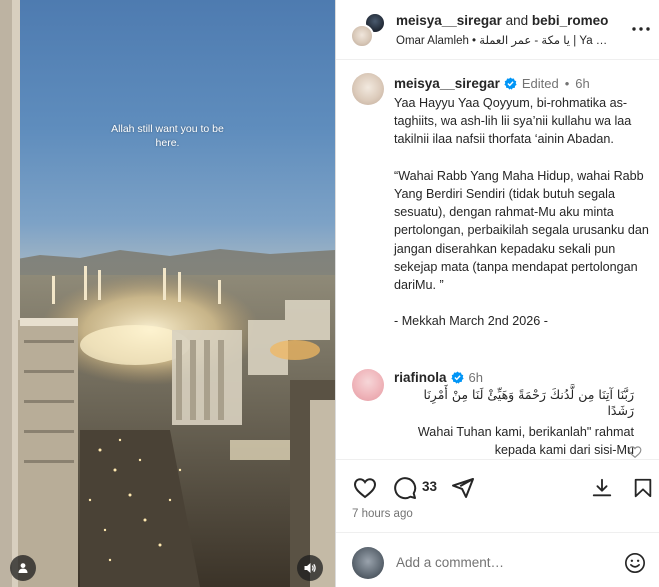 This screenshot has height=587, width=659. What do you see at coordinates (497, 496) in the screenshot?
I see `post-actions-bar: 33 7 hours ago` at bounding box center [497, 496].